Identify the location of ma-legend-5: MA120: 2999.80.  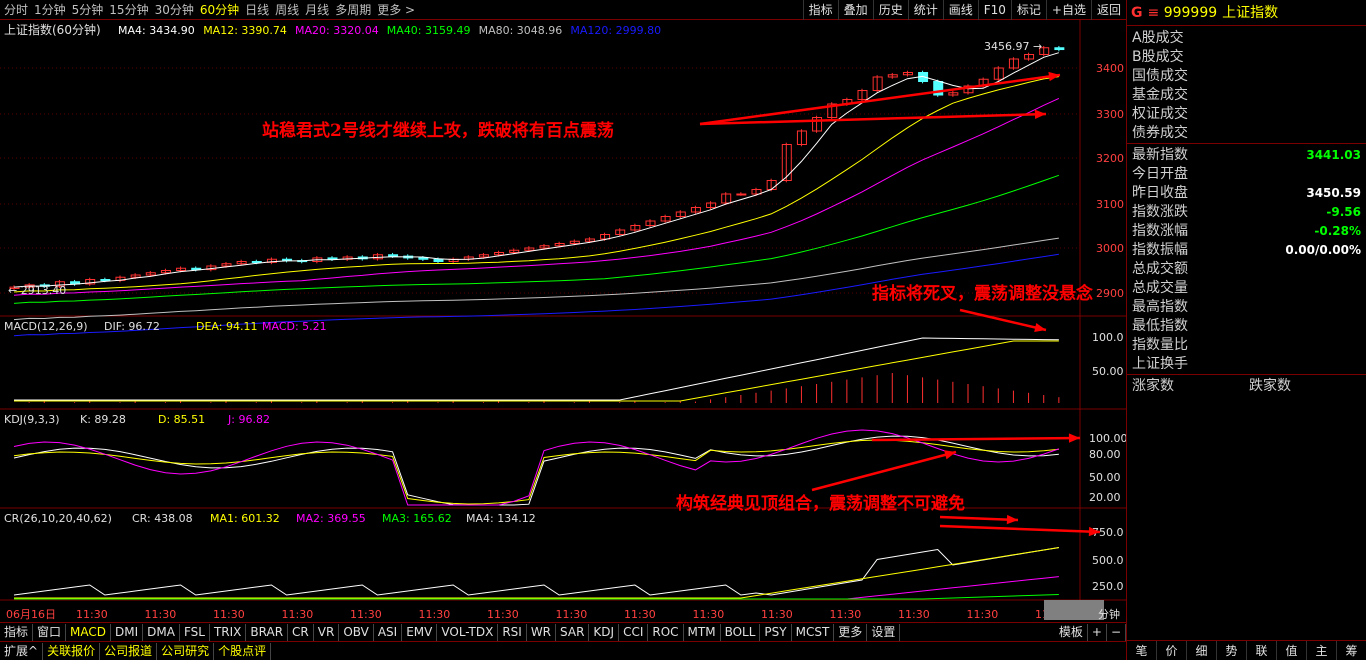
(615, 30).